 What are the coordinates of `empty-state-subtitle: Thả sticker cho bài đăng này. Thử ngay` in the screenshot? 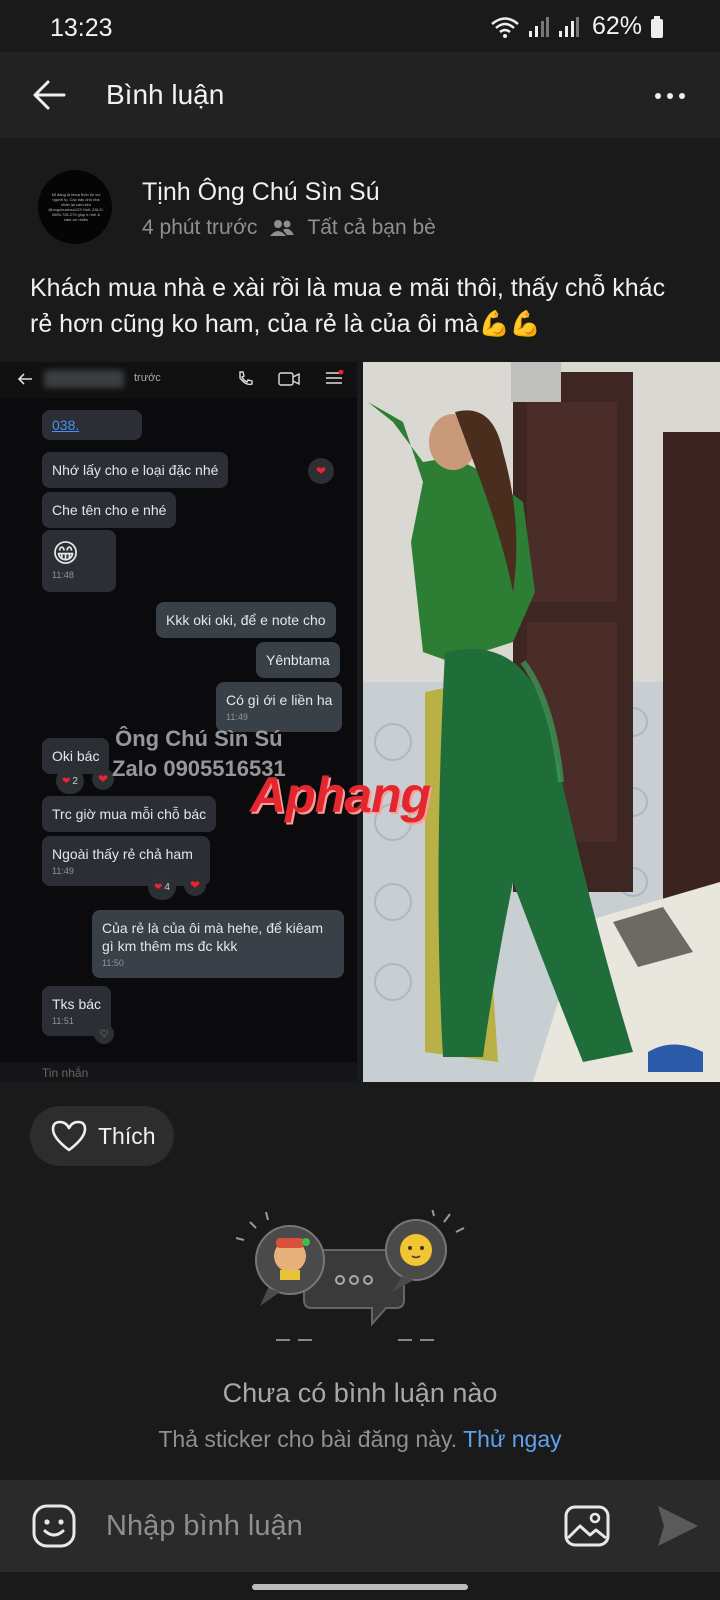 It's located at (360, 1439).